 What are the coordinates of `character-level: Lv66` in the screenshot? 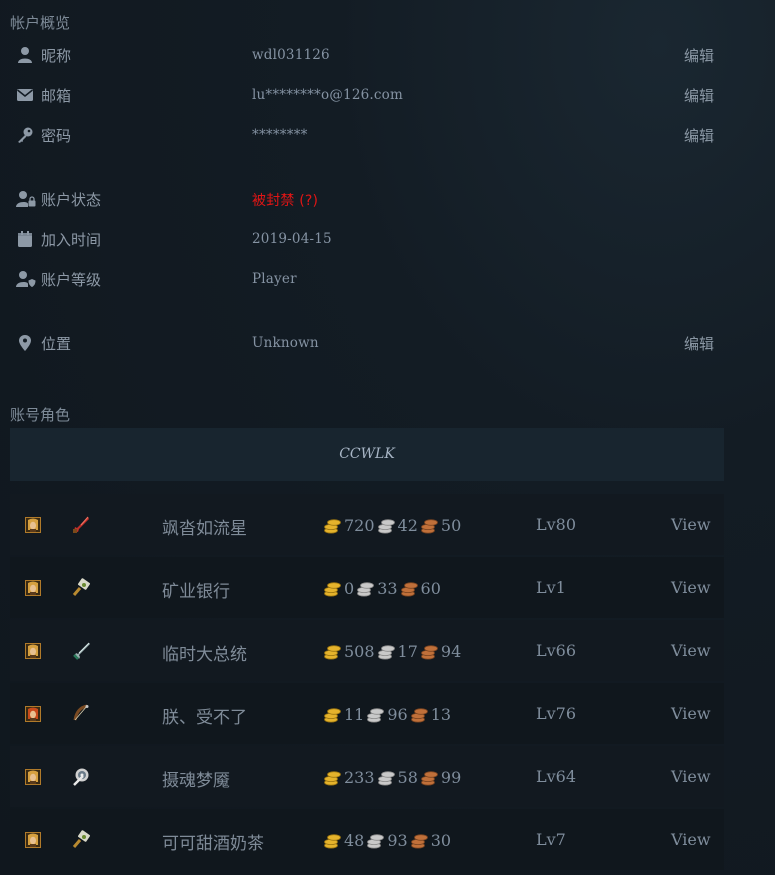 It's located at (556, 650).